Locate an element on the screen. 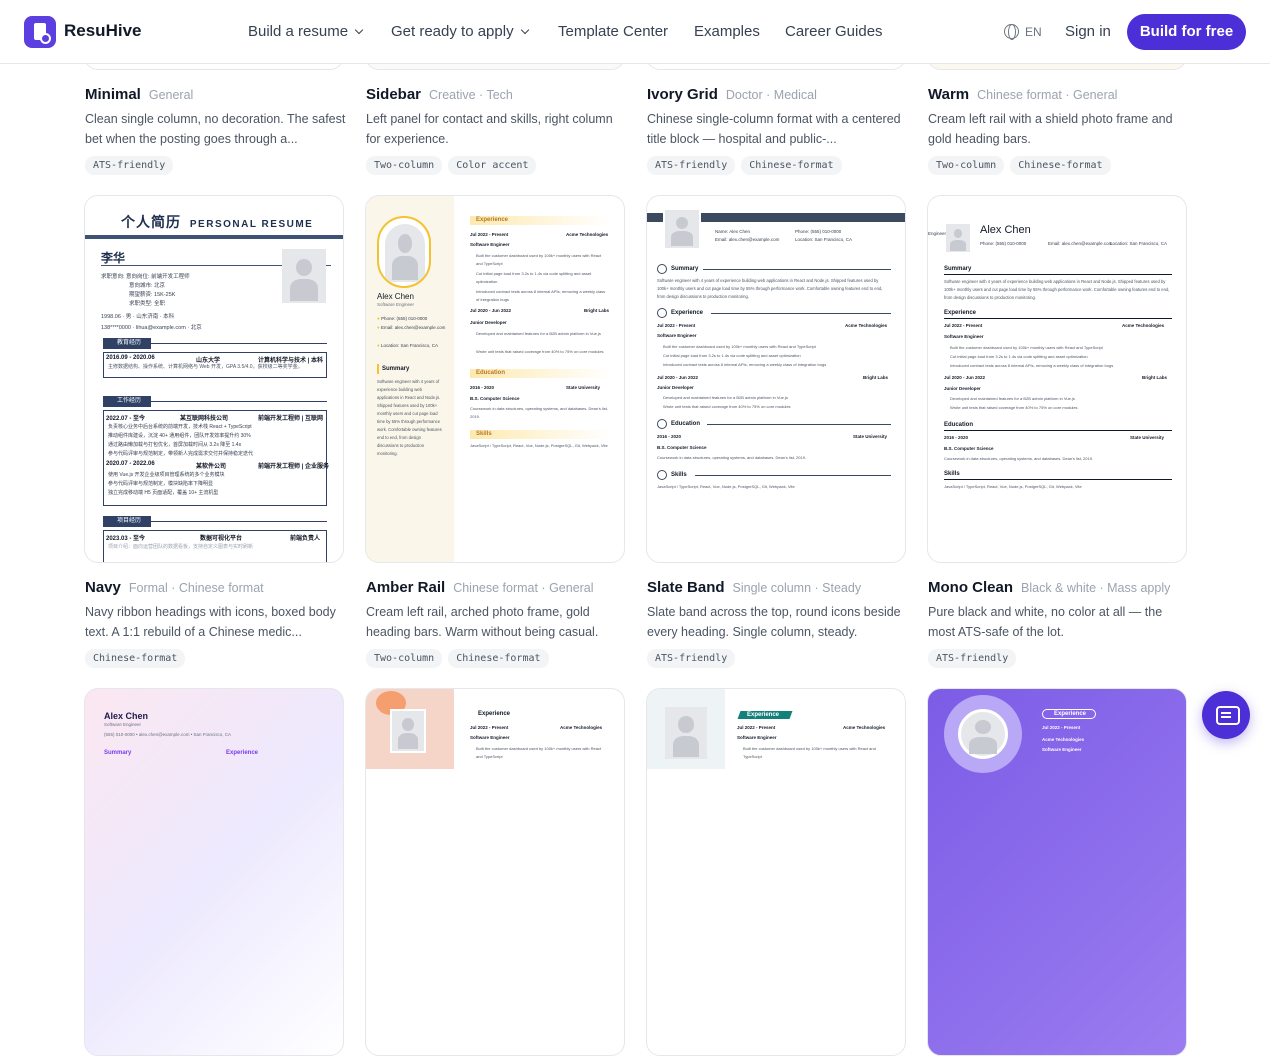  build-for-free-button: Build for free is located at coordinates (1186, 32).